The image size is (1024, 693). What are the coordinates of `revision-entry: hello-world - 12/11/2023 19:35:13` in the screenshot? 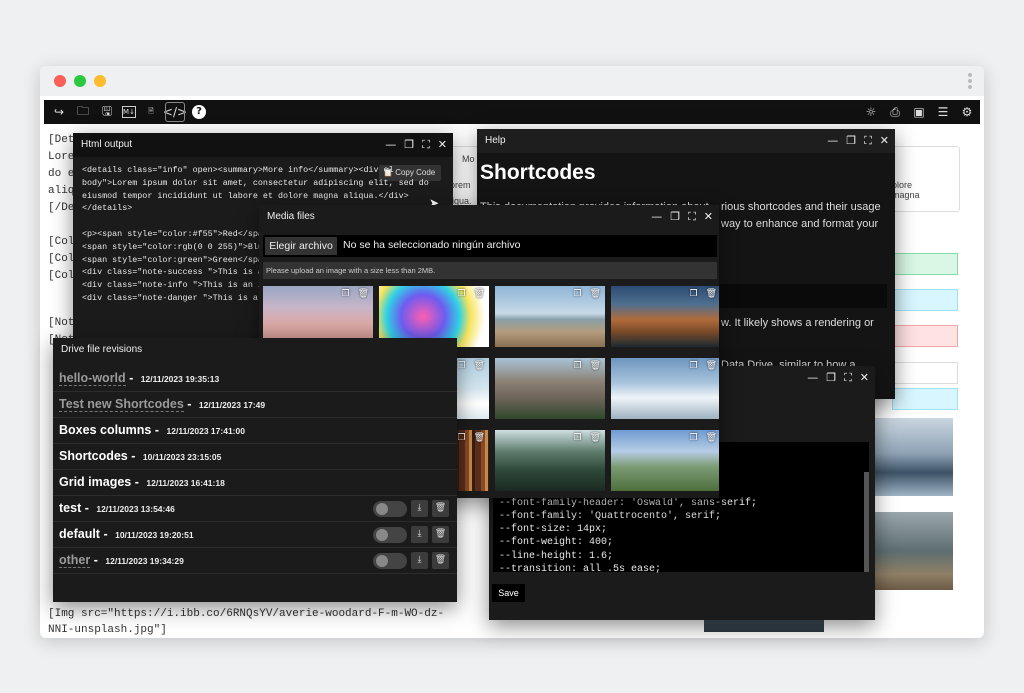 It's located at (139, 378).